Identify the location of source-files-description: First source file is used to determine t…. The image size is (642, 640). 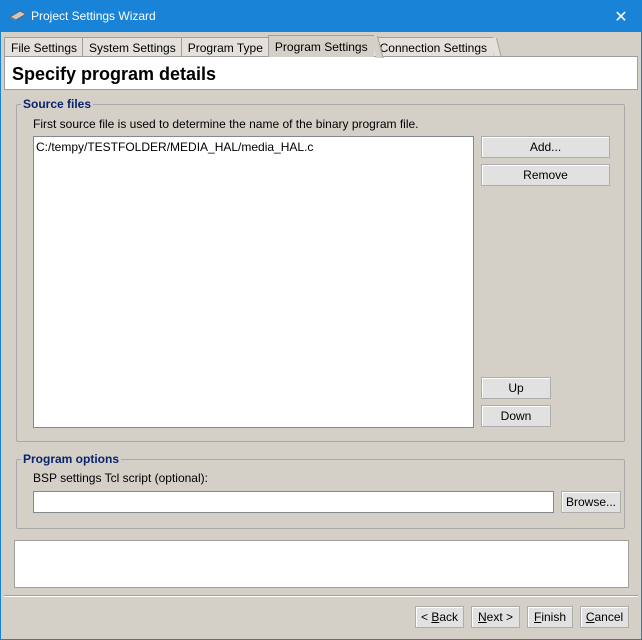
(226, 124).